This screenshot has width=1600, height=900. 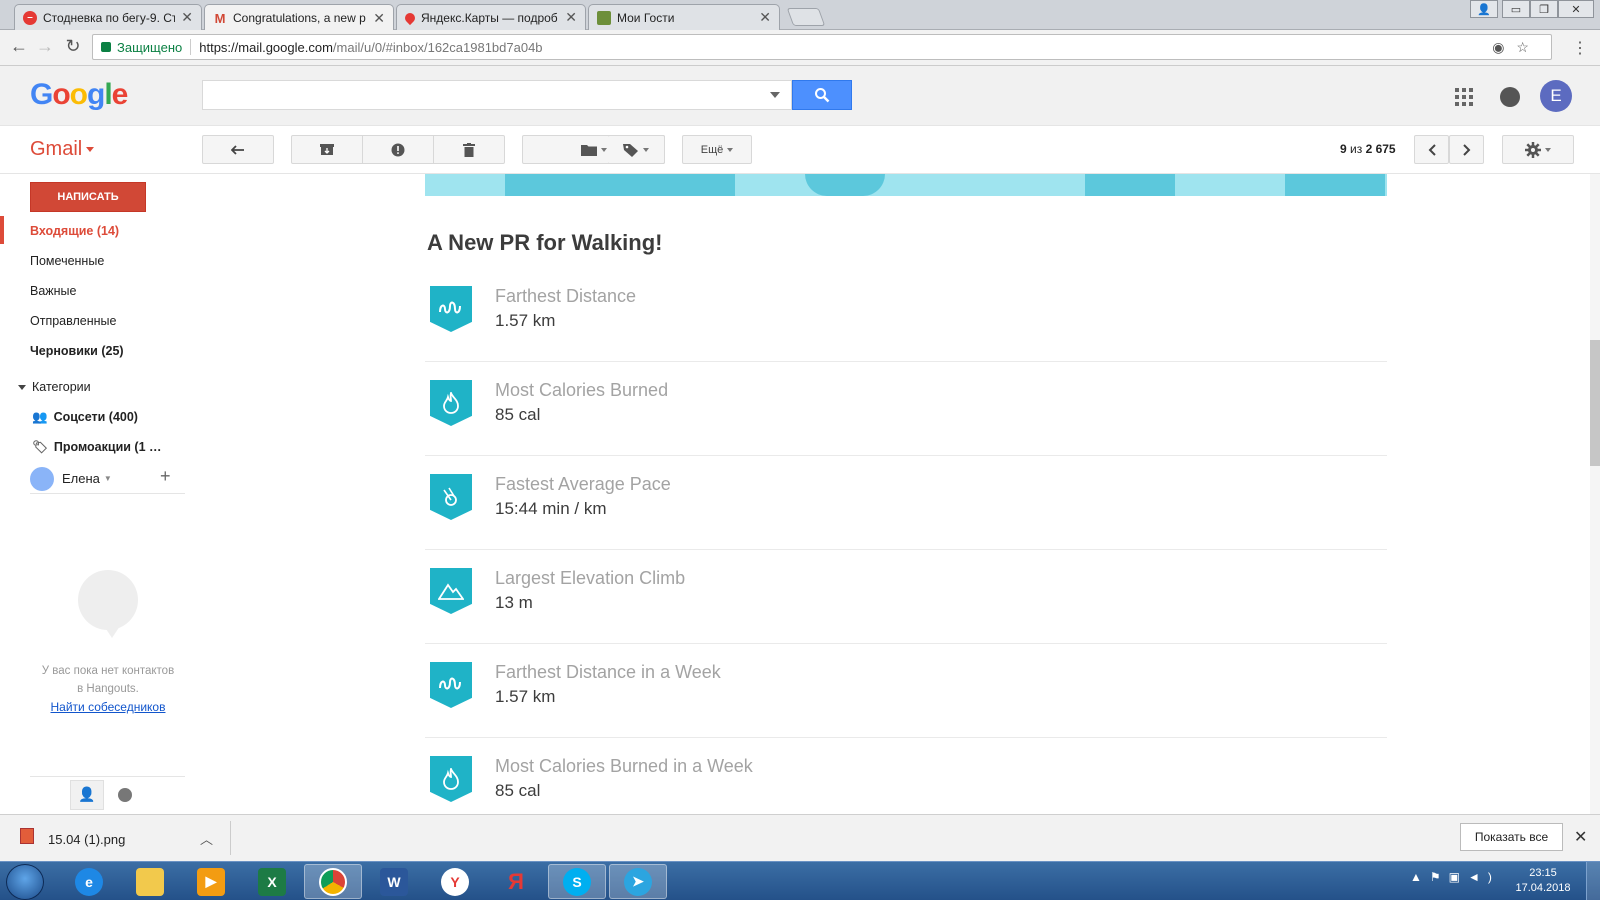 What do you see at coordinates (497, 95) in the screenshot?
I see `search-input` at bounding box center [497, 95].